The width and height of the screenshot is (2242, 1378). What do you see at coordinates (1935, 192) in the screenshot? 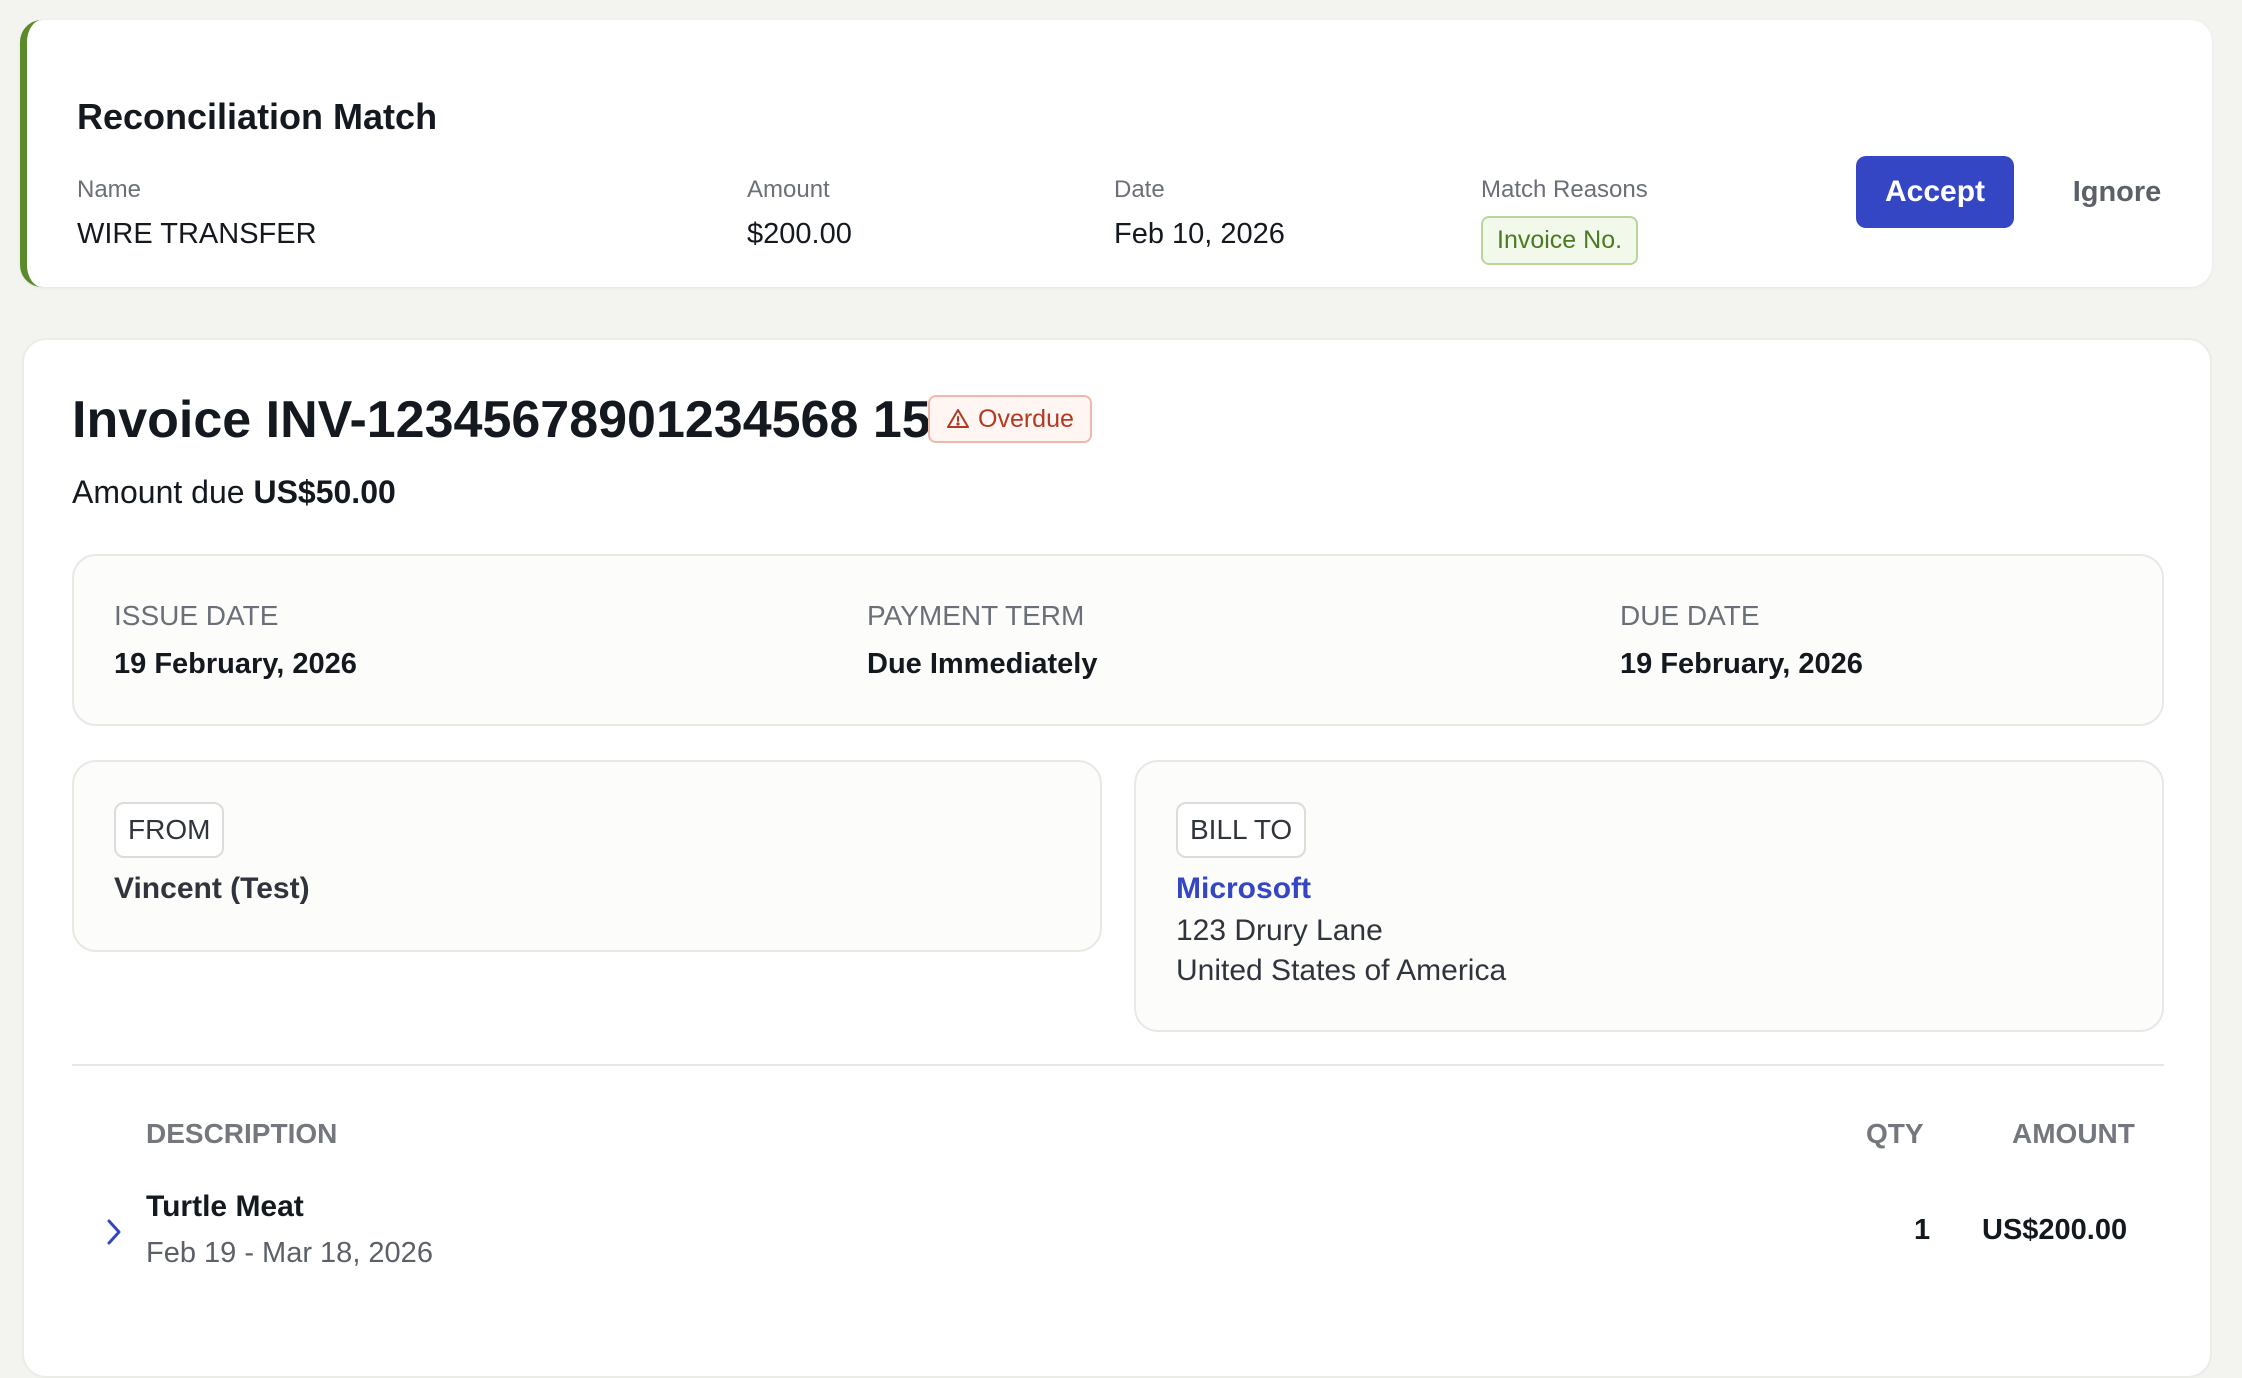
I see `accept-button: Accept` at bounding box center [1935, 192].